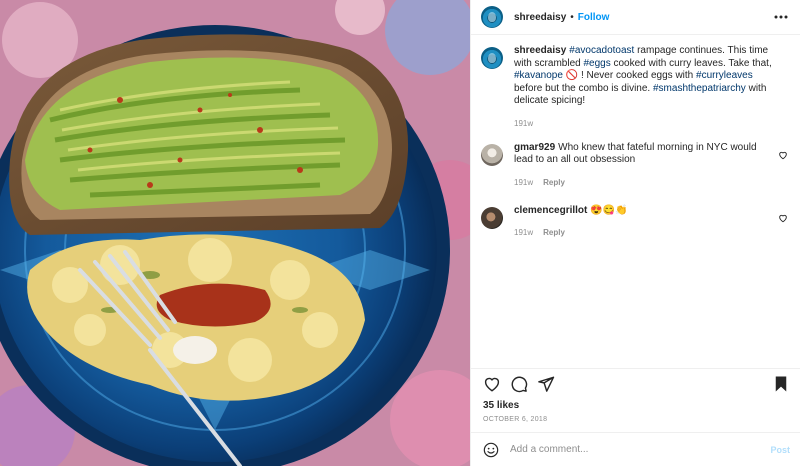 The height and width of the screenshot is (466, 800). Describe the element at coordinates (609, 210) in the screenshot. I see `comment-body: 😍😋👏` at that location.